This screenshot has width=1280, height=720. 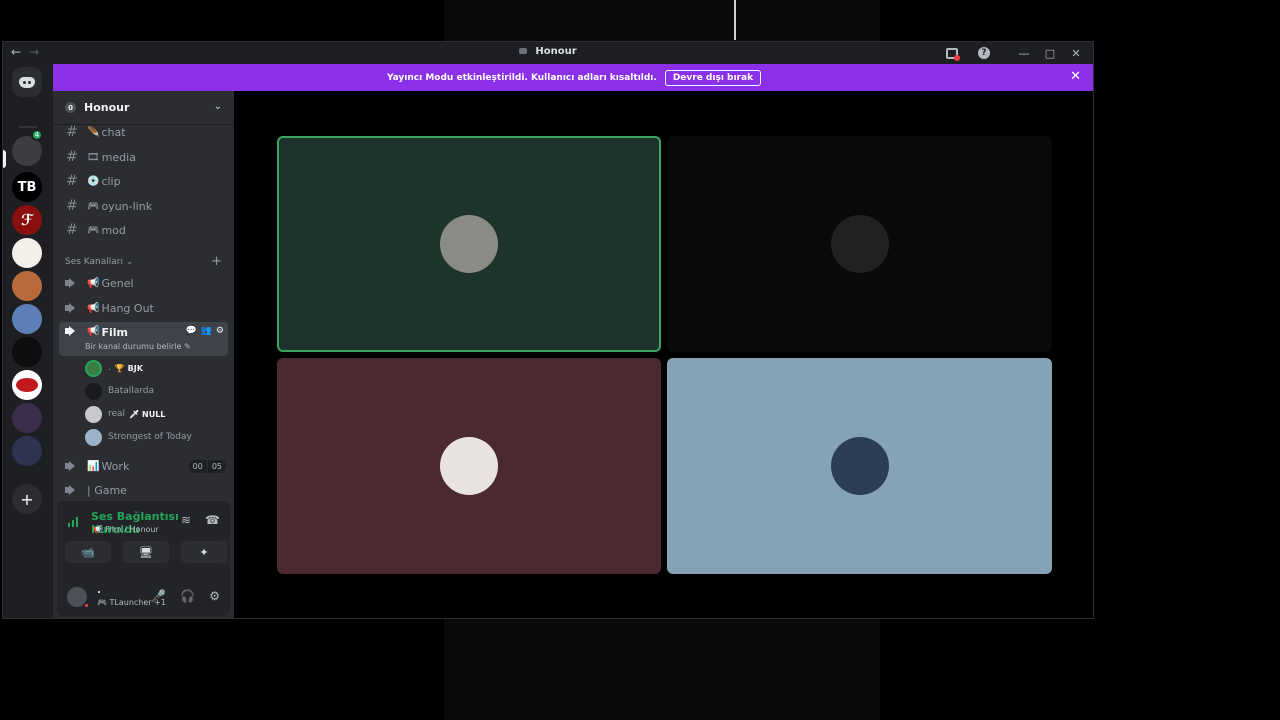 What do you see at coordinates (93, 331) in the screenshot?
I see `channel-emoji: 📢` at bounding box center [93, 331].